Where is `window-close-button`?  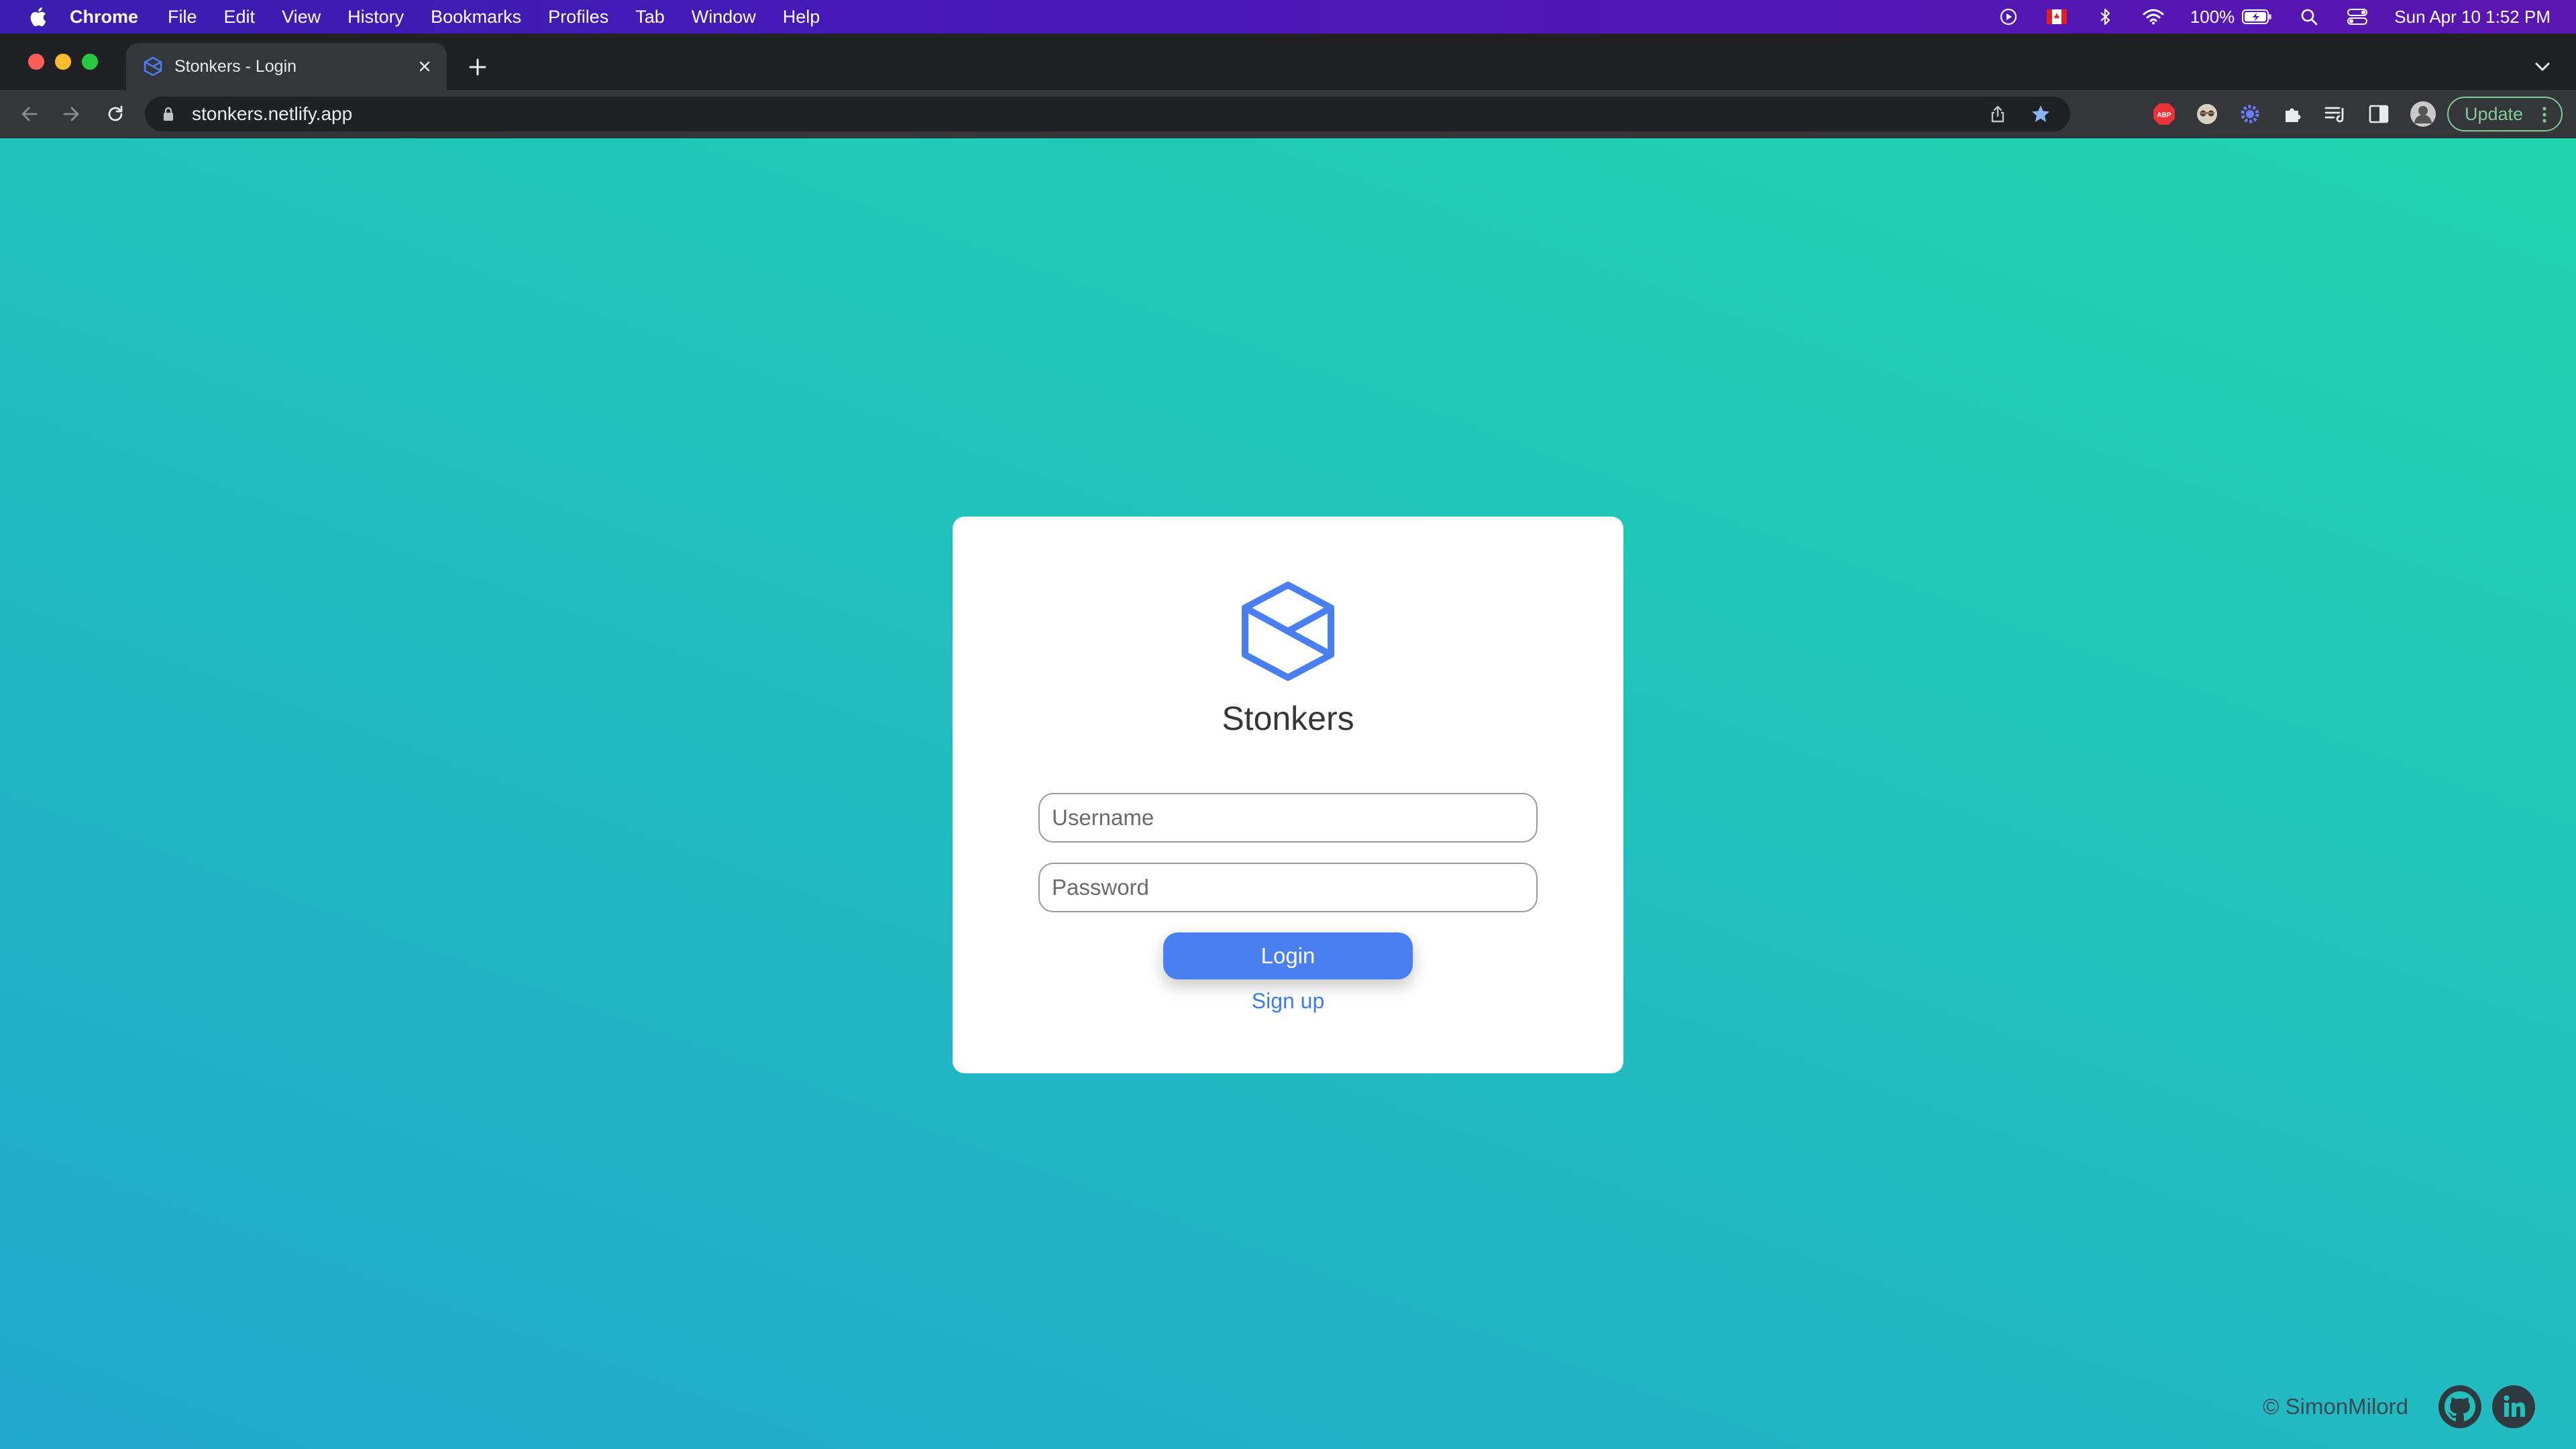
window-close-button is located at coordinates (36, 62).